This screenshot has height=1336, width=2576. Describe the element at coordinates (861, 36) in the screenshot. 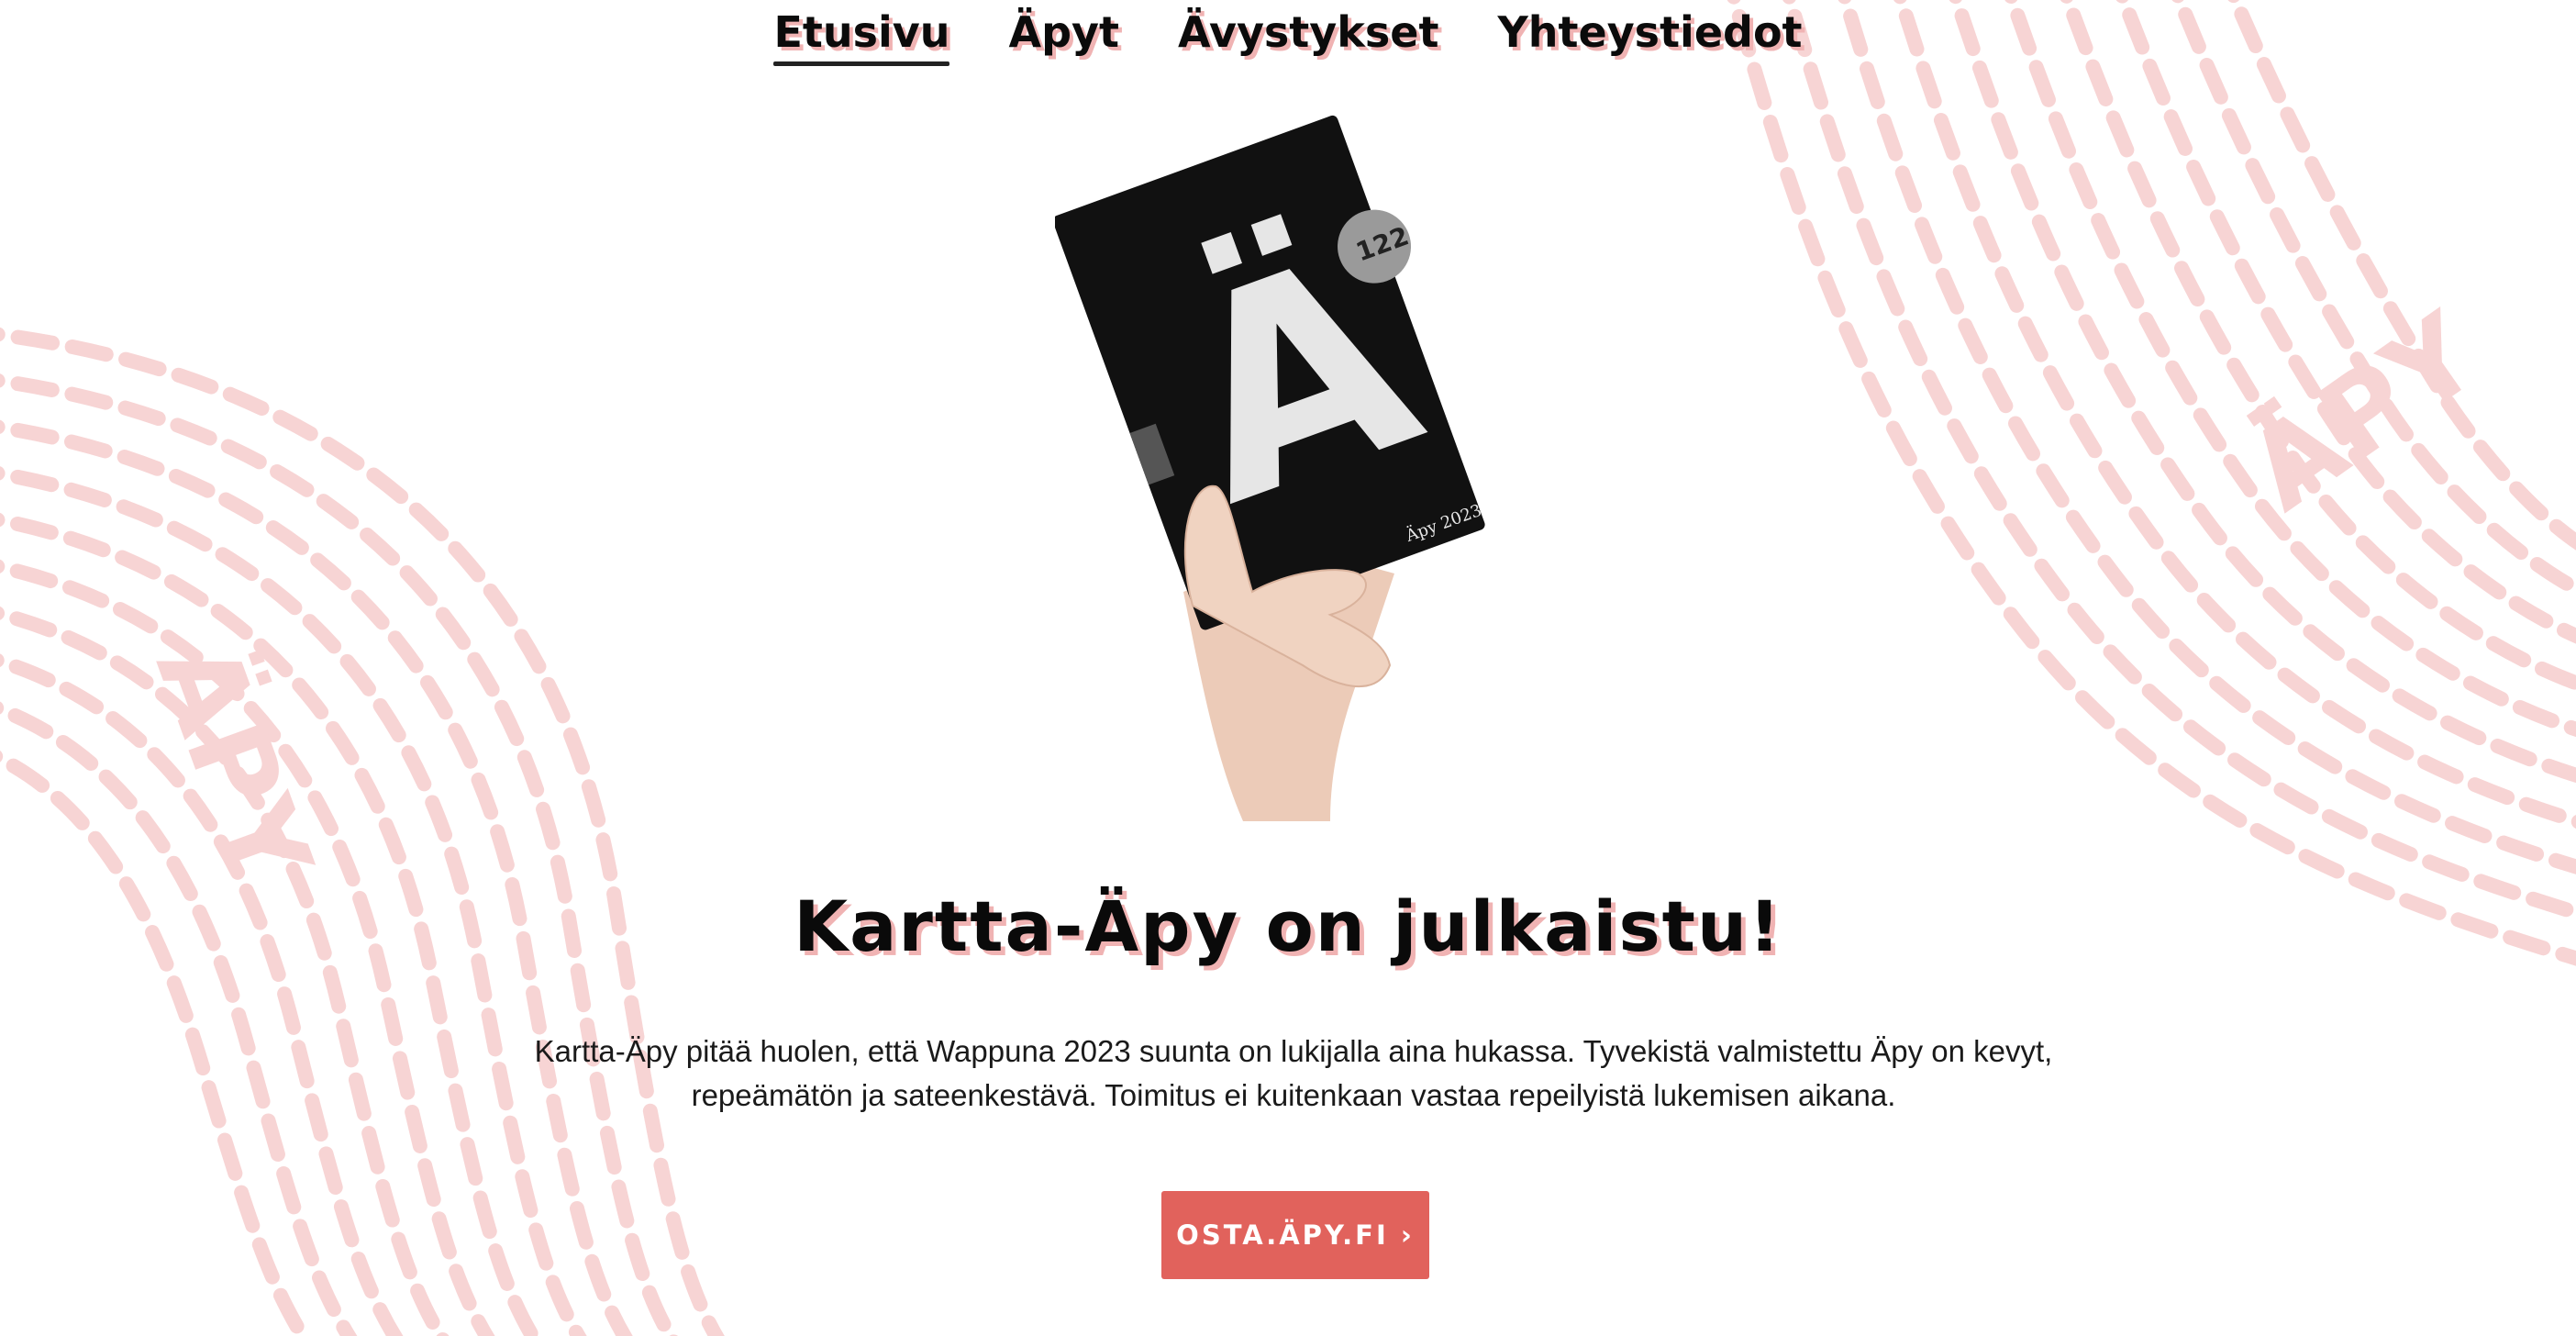

I see `nav-link-etusivu: Etusivu` at that location.